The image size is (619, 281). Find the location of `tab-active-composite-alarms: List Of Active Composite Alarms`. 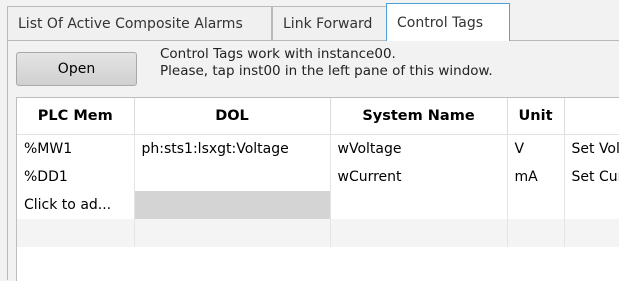

tab-active-composite-alarms: List Of Active Composite Alarms is located at coordinates (139, 23).